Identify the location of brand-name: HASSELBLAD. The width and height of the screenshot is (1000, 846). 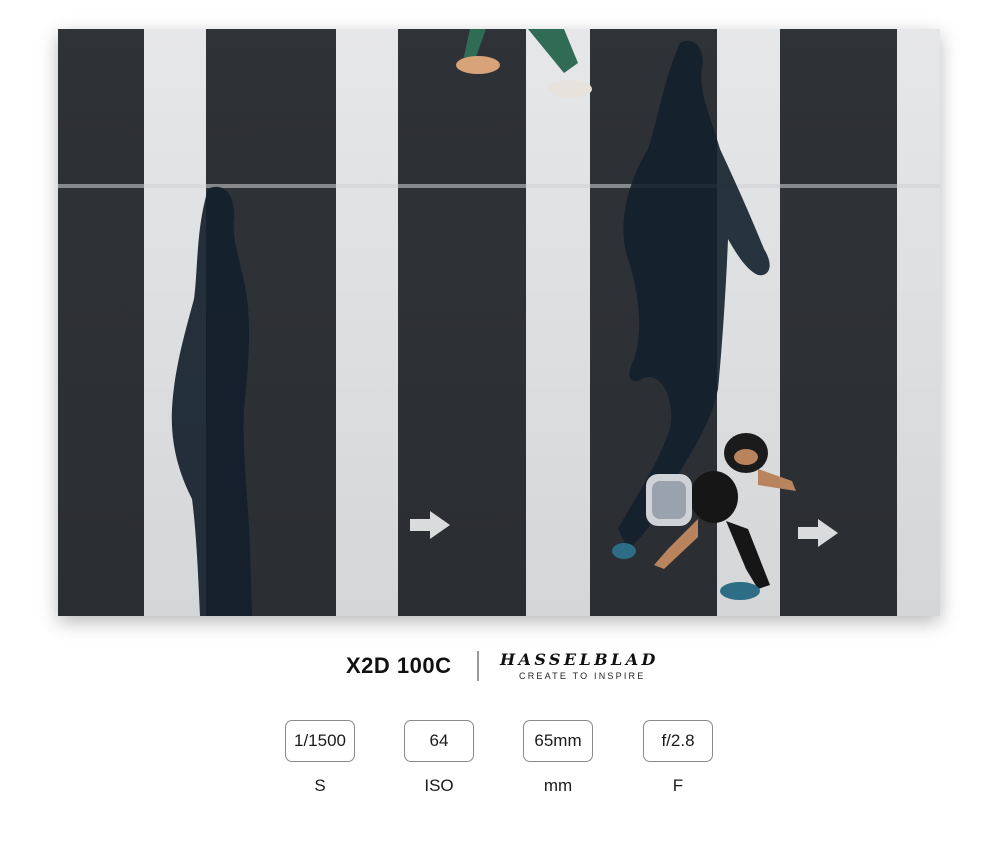
(579, 659).